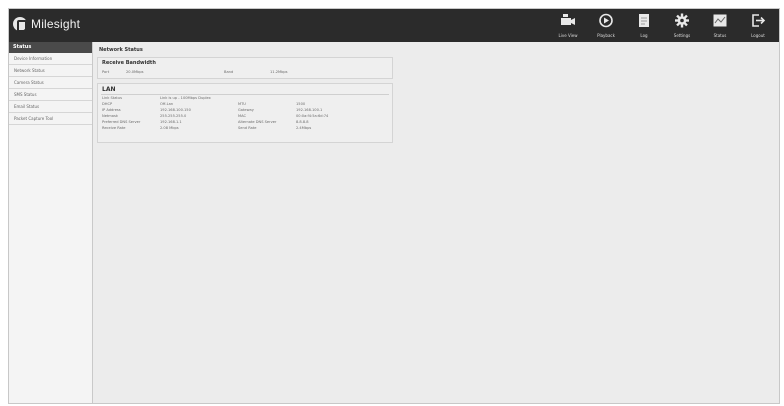 Image resolution: width=784 pixels, height=406 pixels. I want to click on nav-status: Status, so click(720, 25).